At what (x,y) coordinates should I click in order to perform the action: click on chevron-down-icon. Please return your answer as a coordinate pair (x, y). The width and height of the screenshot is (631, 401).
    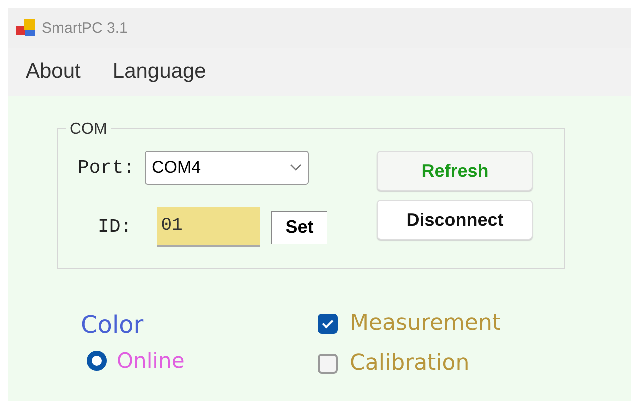
    Looking at the image, I should click on (296, 168).